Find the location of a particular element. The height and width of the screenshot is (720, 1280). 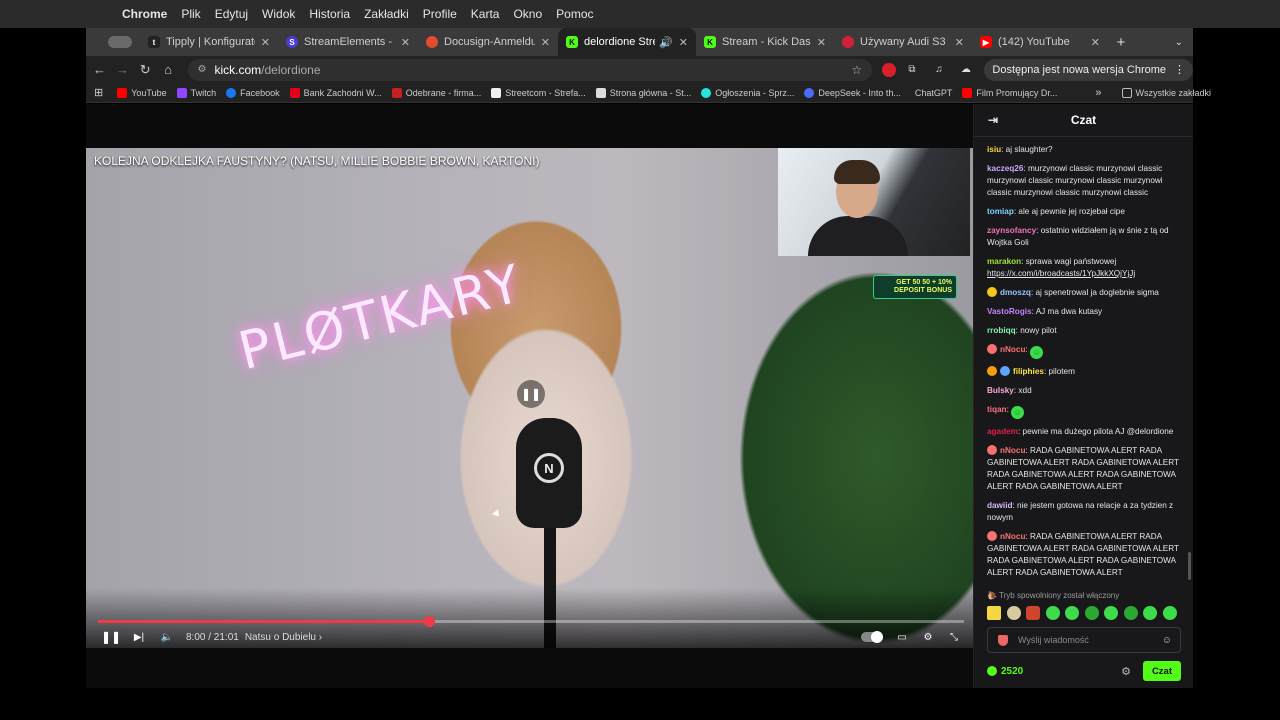

profile-cloud-icon: ☁ is located at coordinates (965, 70).